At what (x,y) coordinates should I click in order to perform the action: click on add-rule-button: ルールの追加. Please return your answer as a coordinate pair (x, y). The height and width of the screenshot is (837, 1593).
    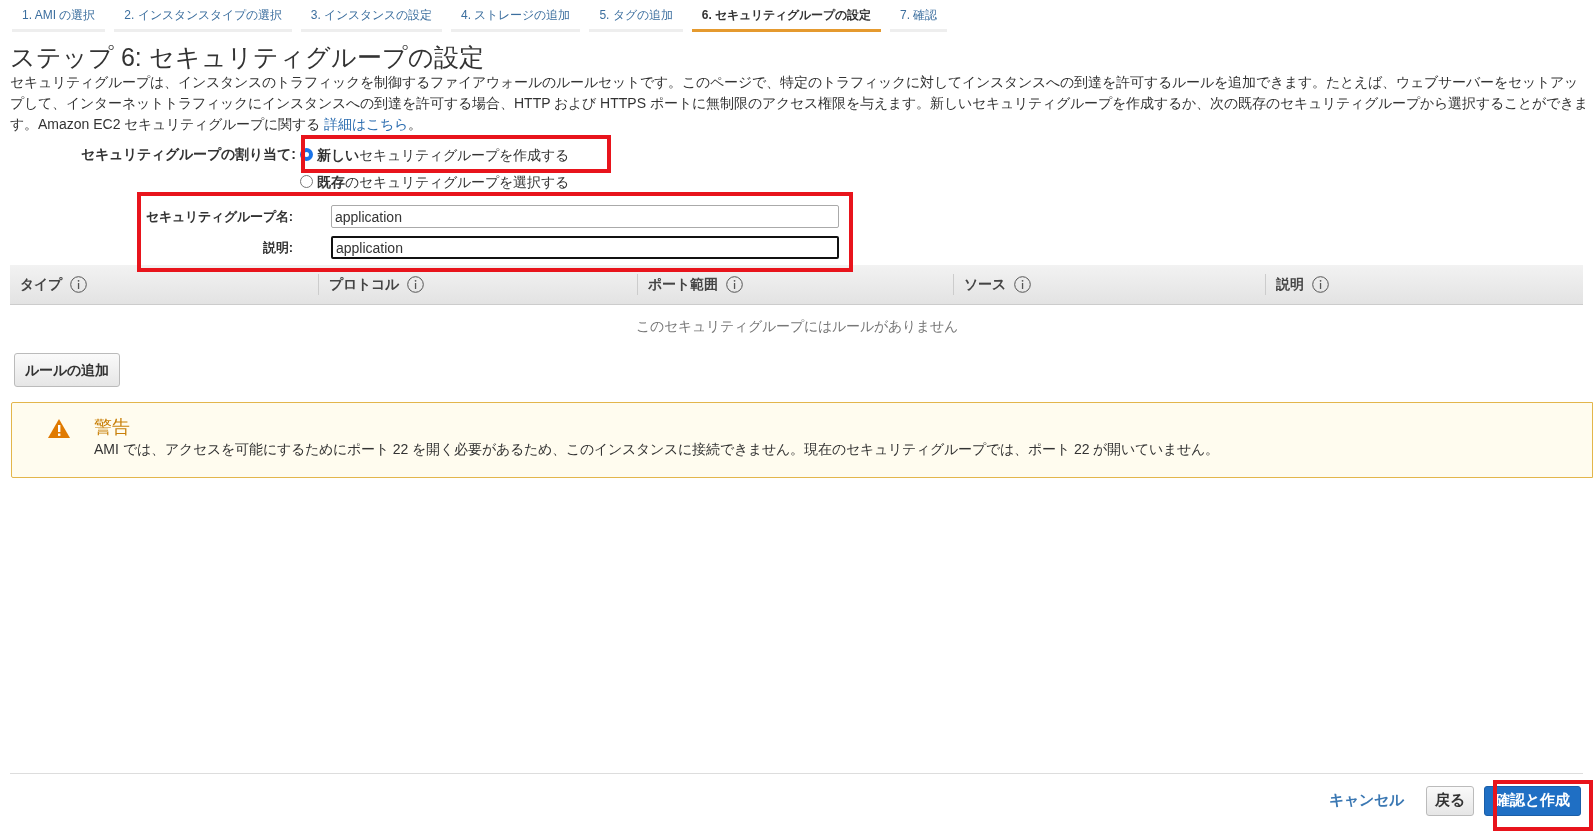
    Looking at the image, I should click on (67, 370).